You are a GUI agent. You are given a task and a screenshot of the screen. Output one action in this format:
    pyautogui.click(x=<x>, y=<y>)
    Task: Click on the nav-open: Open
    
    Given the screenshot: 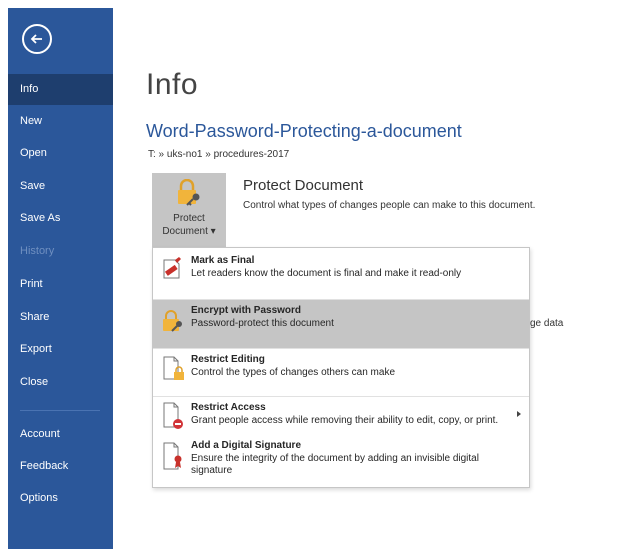 What is the action you would take?
    pyautogui.click(x=60, y=153)
    